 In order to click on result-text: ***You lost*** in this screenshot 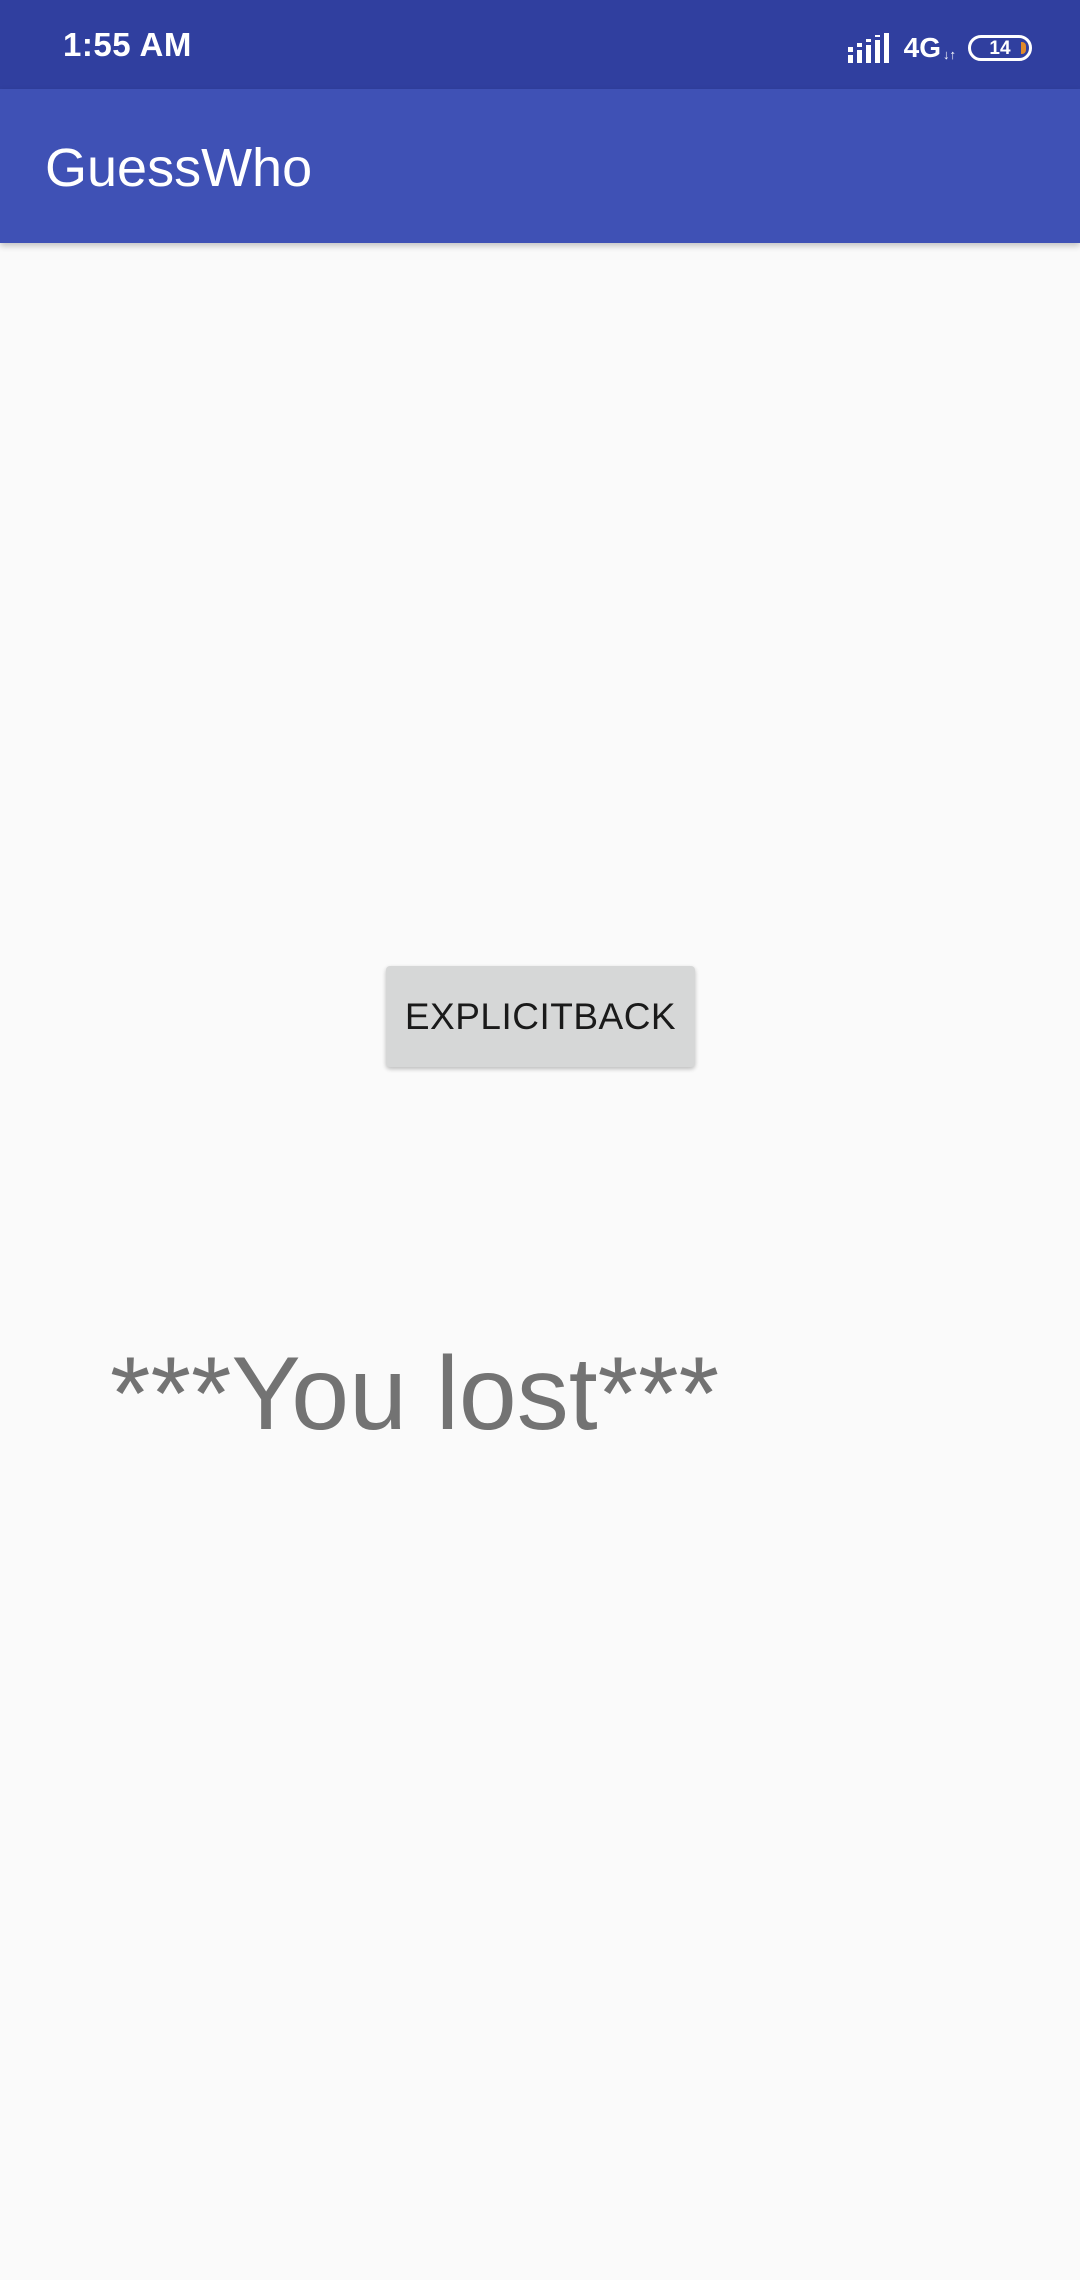, I will do `click(415, 1394)`.